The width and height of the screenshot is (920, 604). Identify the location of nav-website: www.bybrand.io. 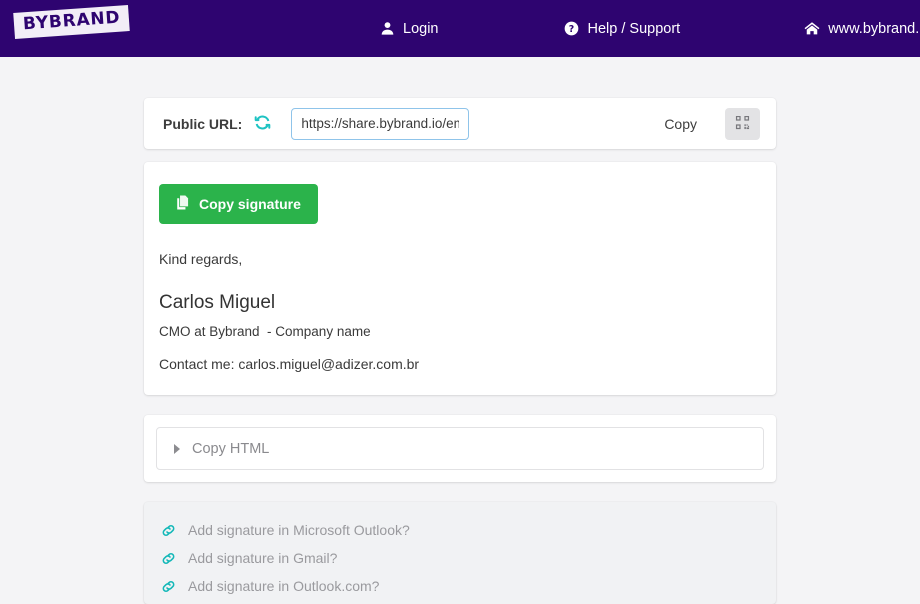
(862, 29).